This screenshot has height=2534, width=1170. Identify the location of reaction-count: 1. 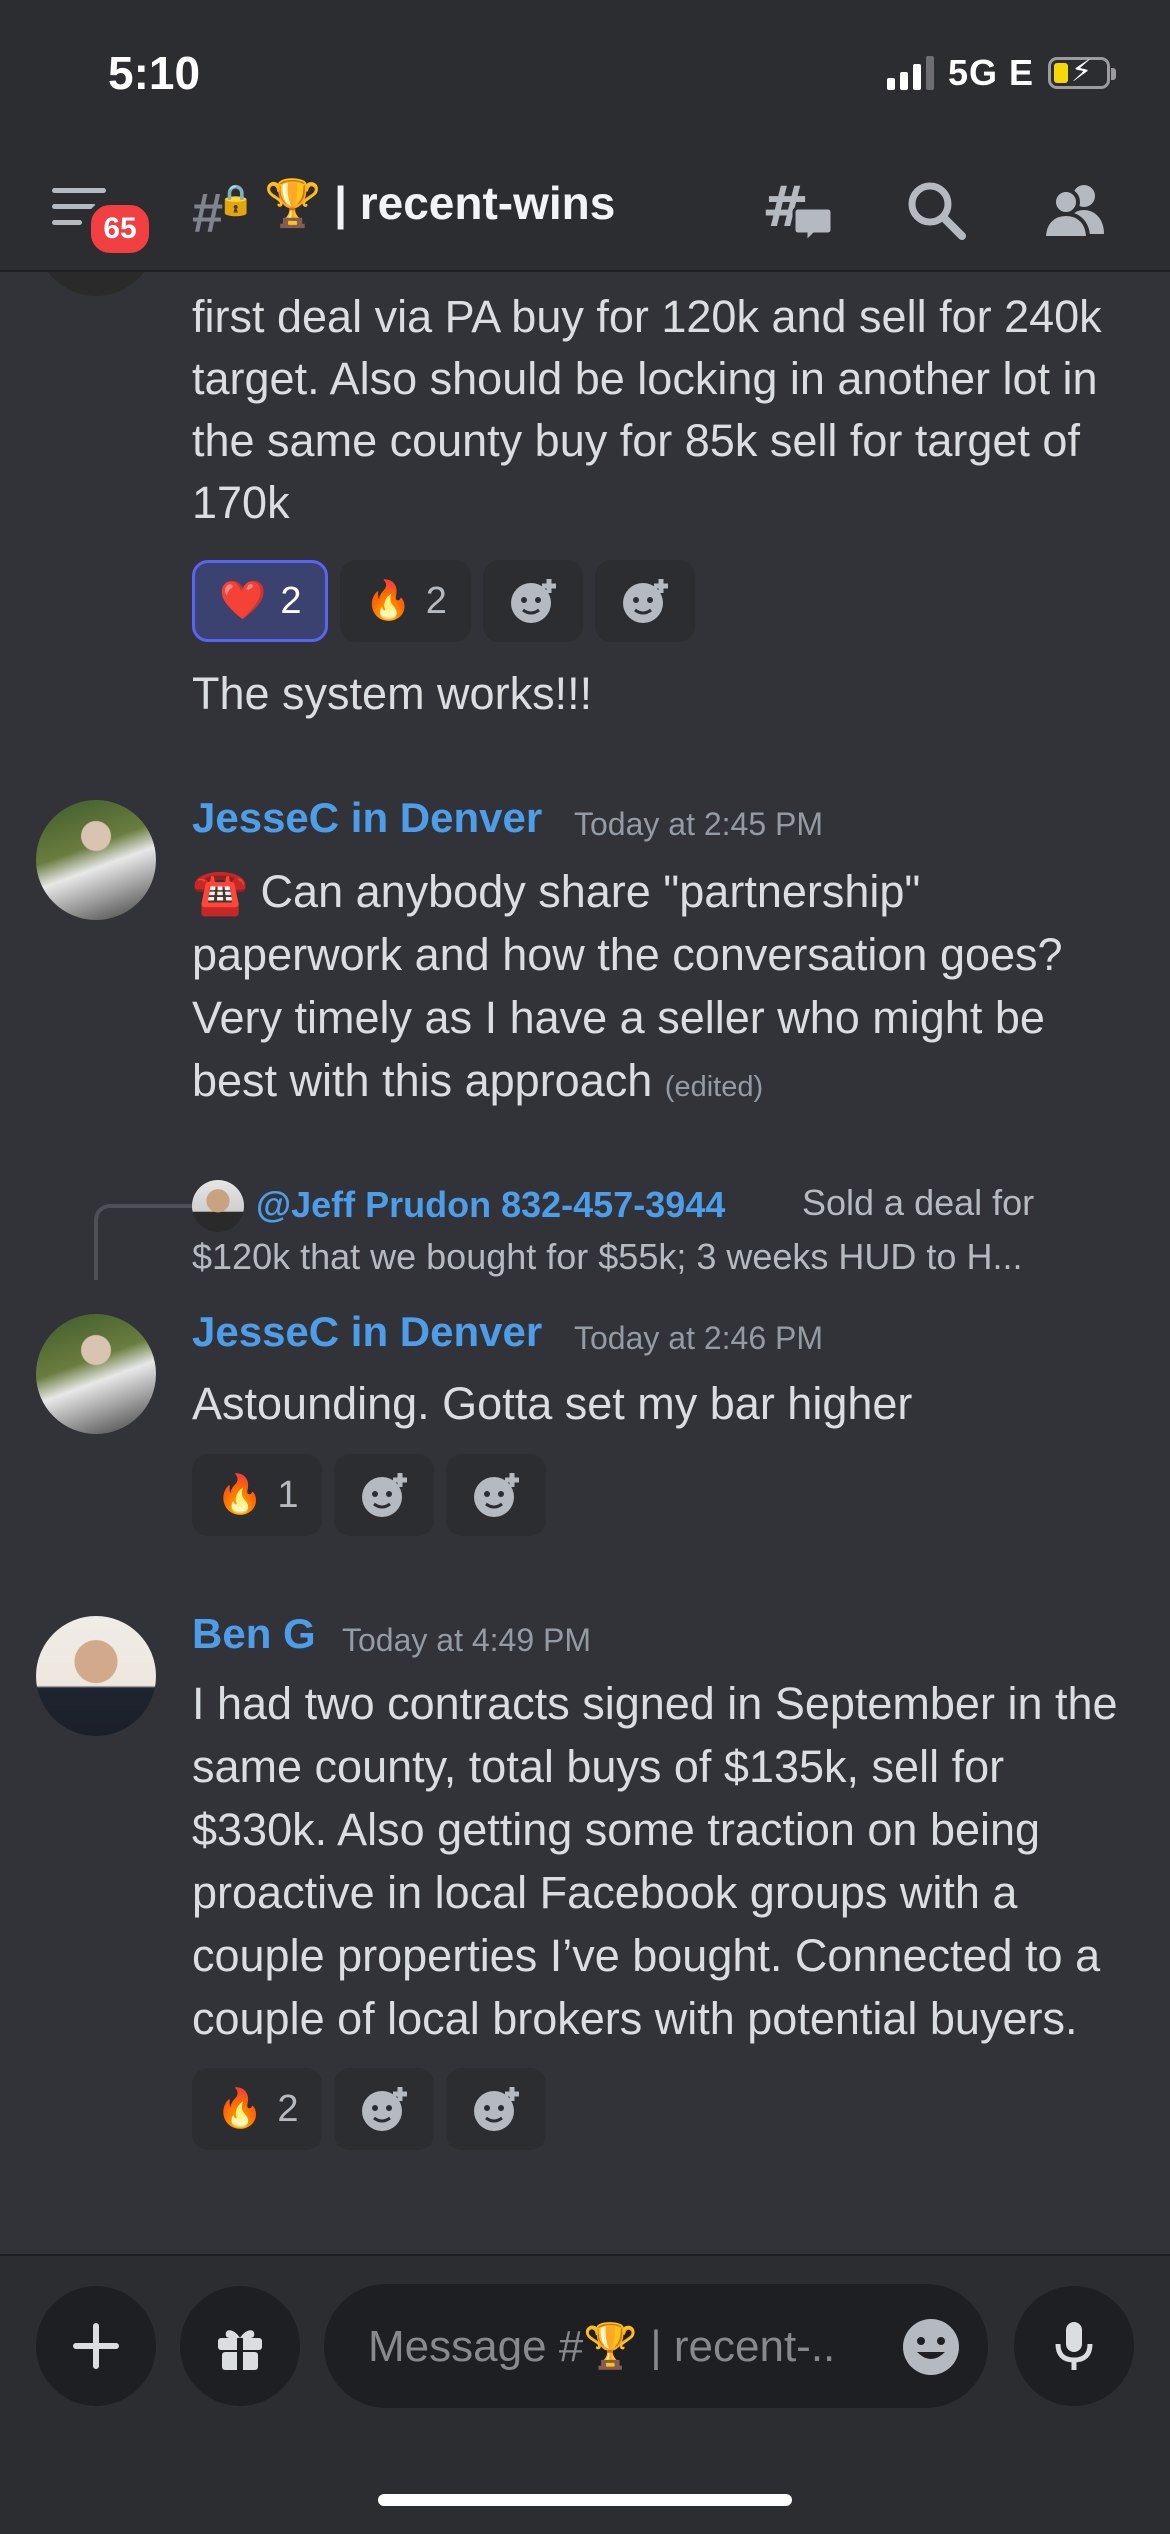
(288, 1494).